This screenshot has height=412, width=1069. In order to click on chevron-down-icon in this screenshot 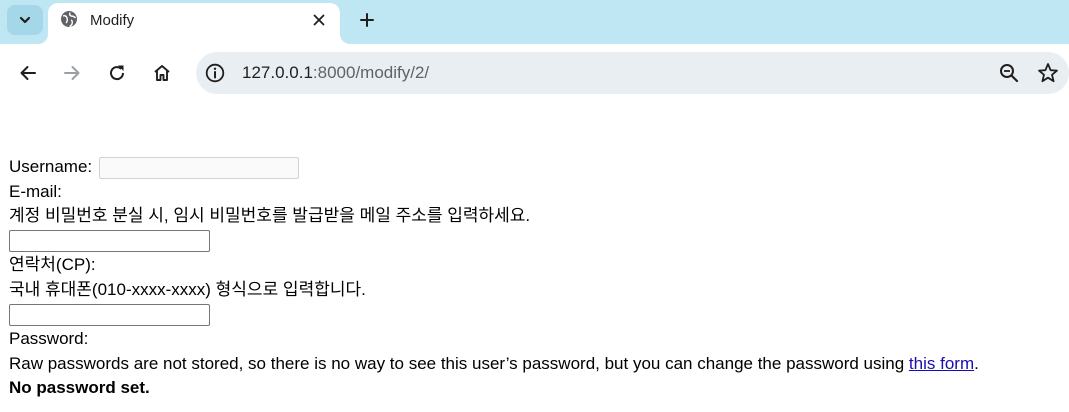, I will do `click(25, 20)`.